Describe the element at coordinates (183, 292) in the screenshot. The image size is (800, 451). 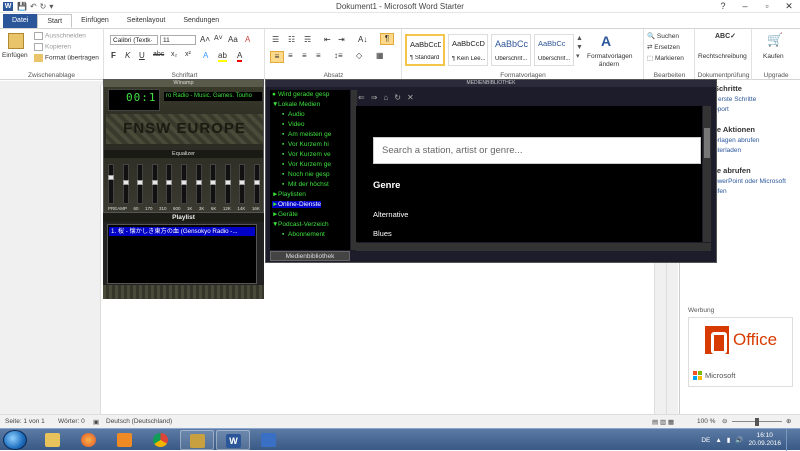
I see `playlist-controls` at that location.